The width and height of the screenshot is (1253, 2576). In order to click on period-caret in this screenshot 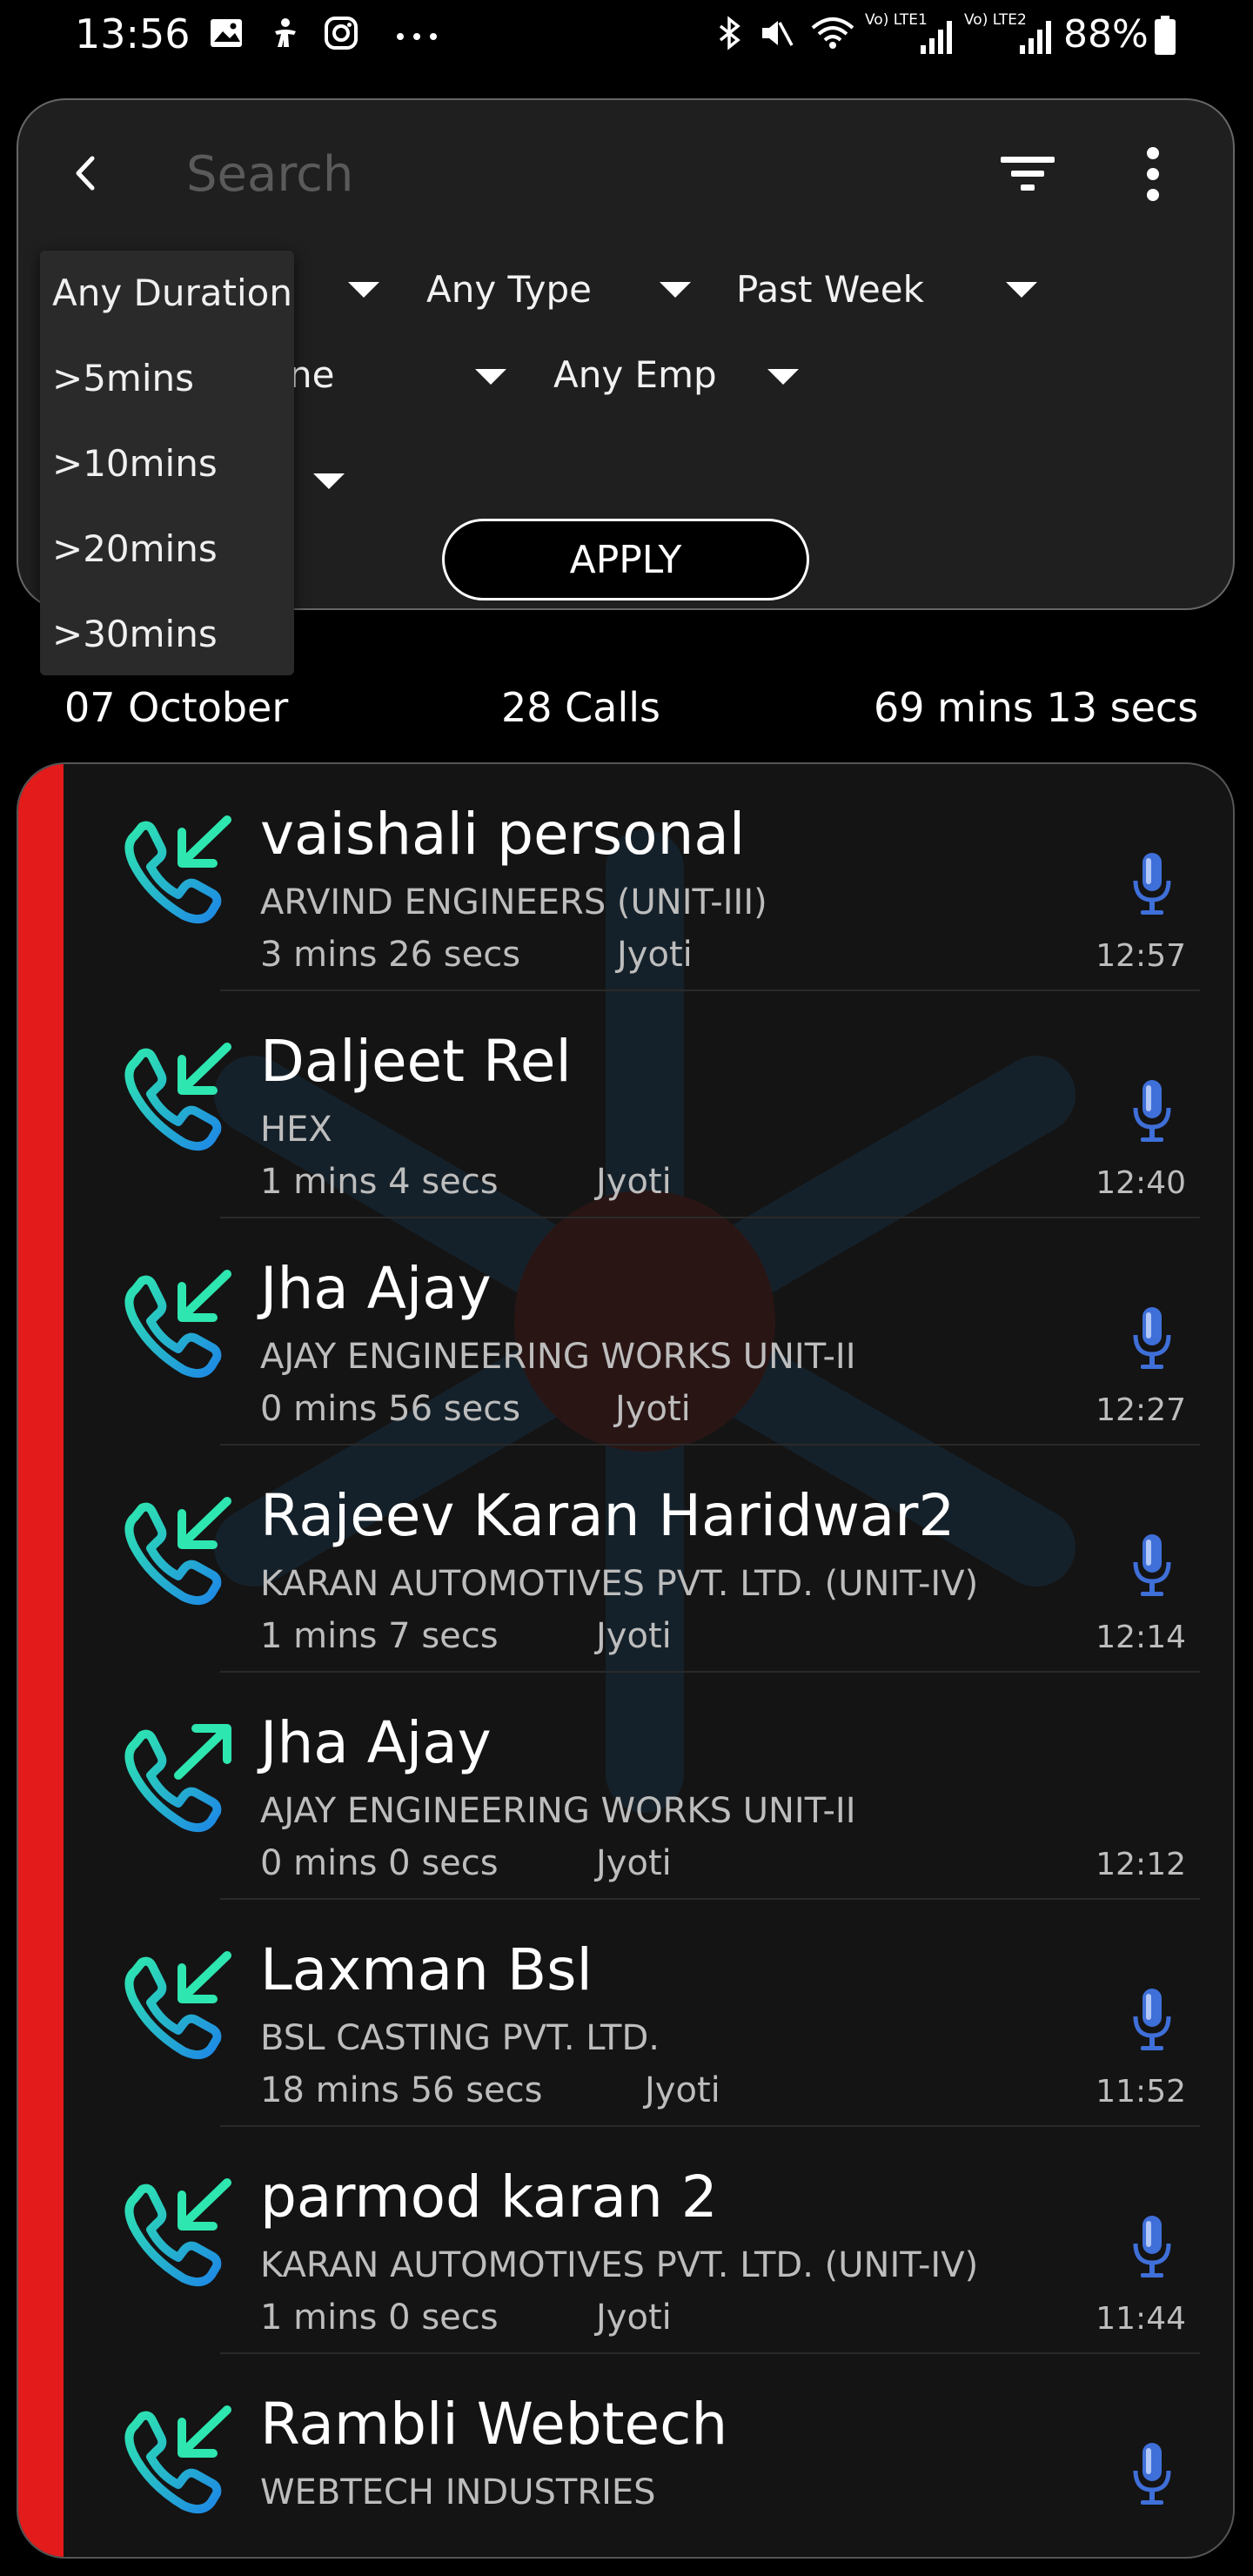, I will do `click(1021, 290)`.